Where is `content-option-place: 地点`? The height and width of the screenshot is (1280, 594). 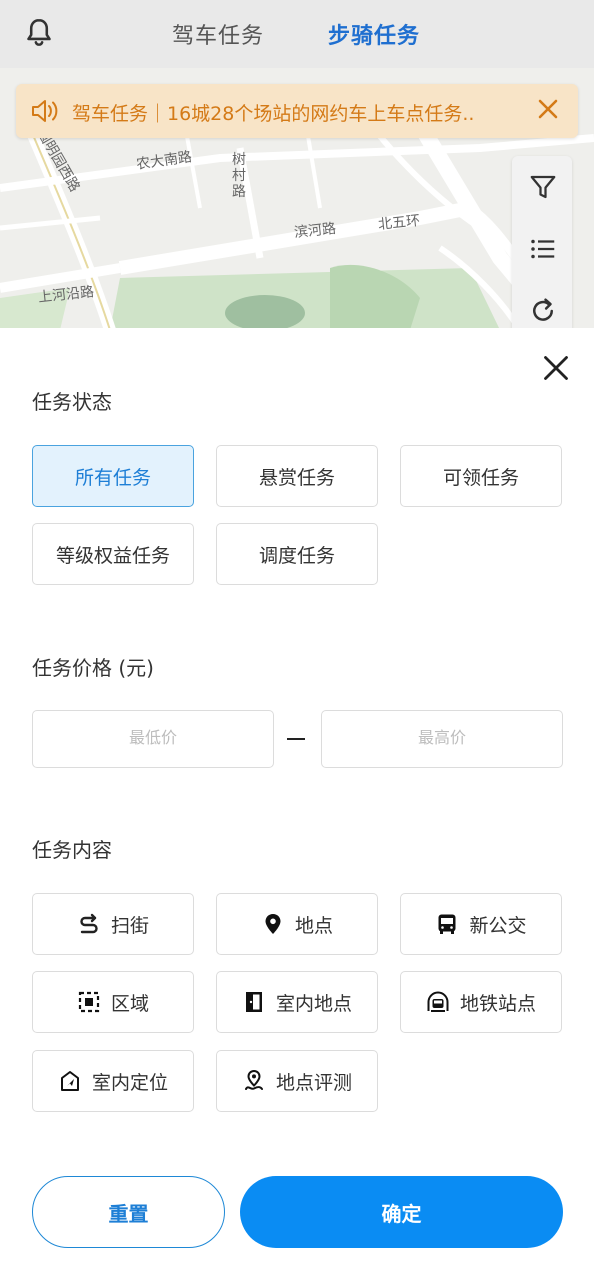
content-option-place: 地点 is located at coordinates (297, 924).